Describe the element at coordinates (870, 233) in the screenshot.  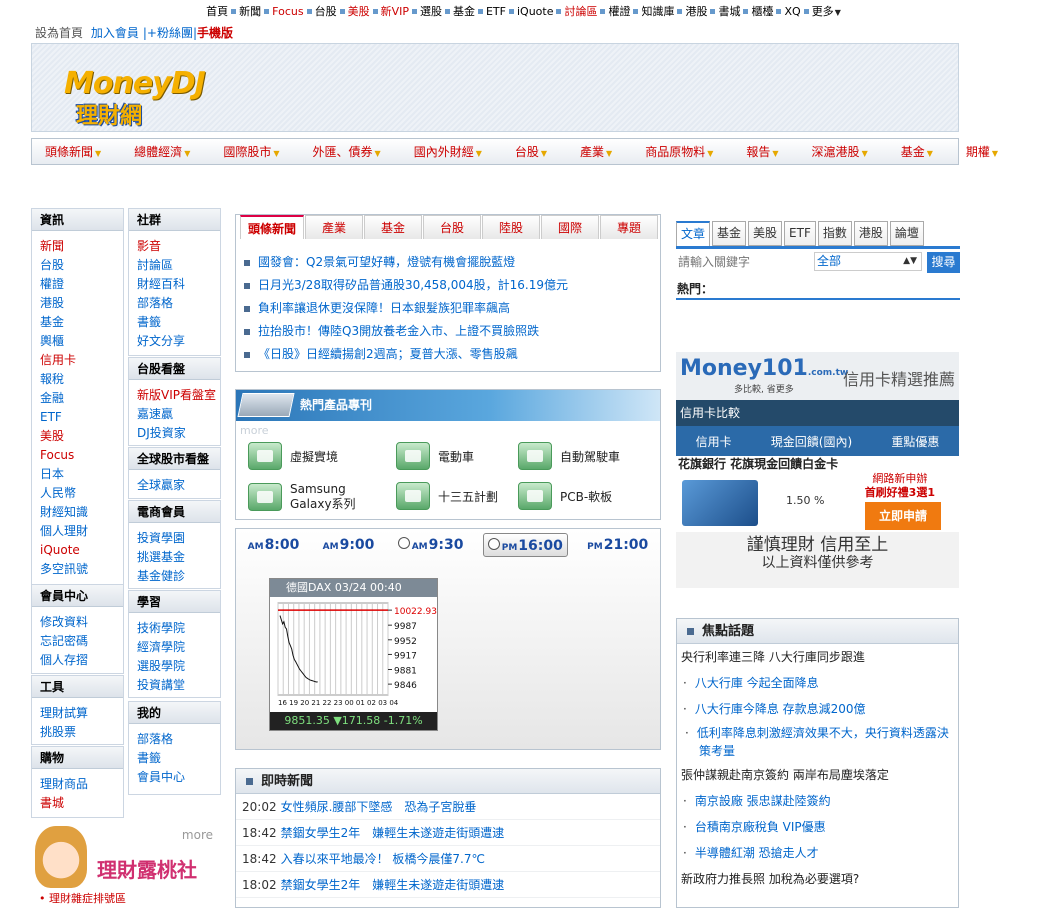
I see `search-tab: 港股` at that location.